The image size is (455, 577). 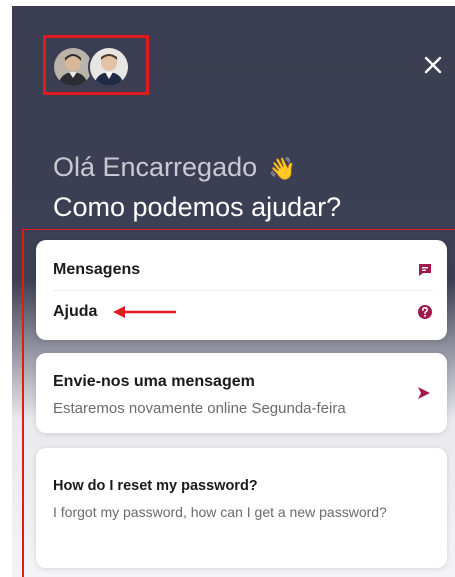 What do you see at coordinates (282, 168) in the screenshot?
I see `wave-emoji: 👋` at bounding box center [282, 168].